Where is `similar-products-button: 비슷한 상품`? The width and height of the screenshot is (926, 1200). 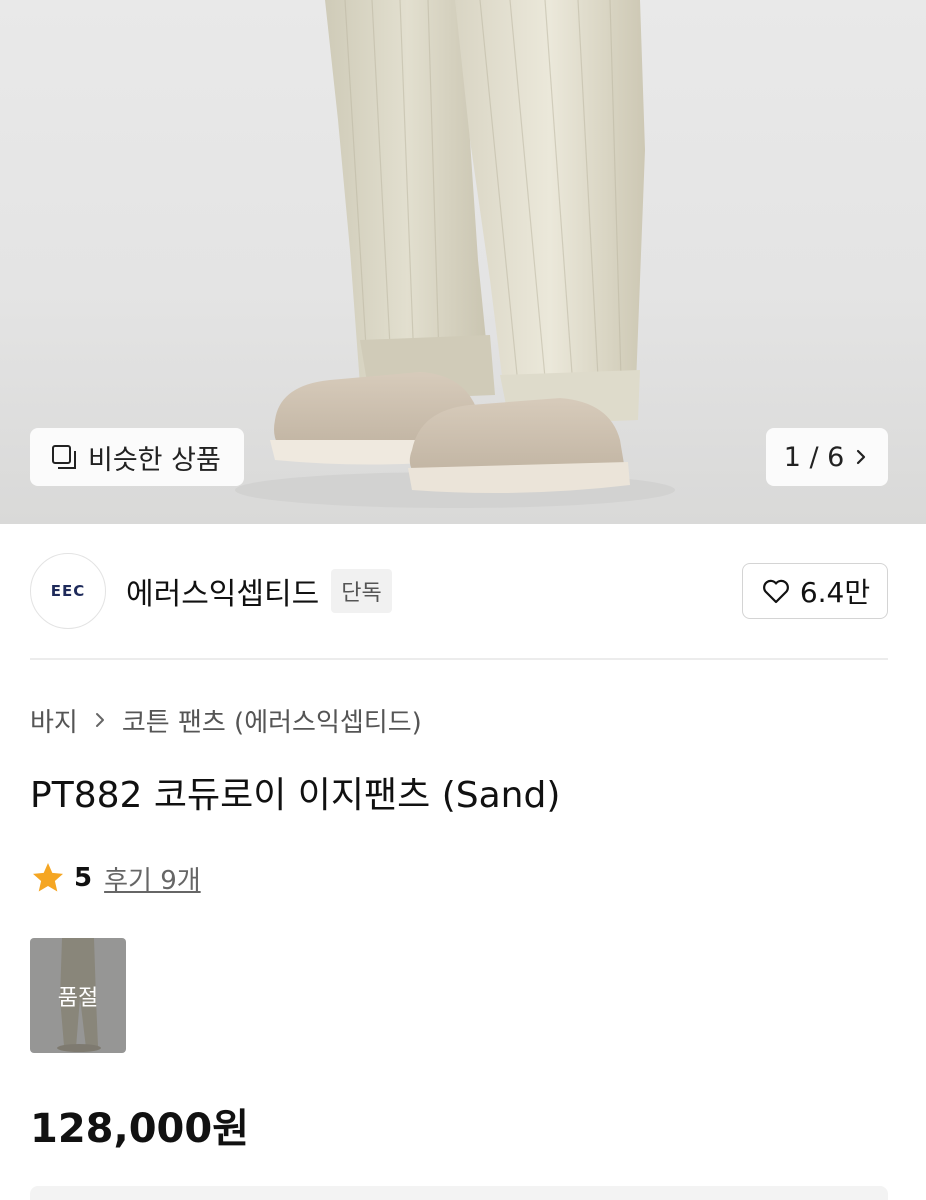
similar-products-button: 비슷한 상품 is located at coordinates (137, 457).